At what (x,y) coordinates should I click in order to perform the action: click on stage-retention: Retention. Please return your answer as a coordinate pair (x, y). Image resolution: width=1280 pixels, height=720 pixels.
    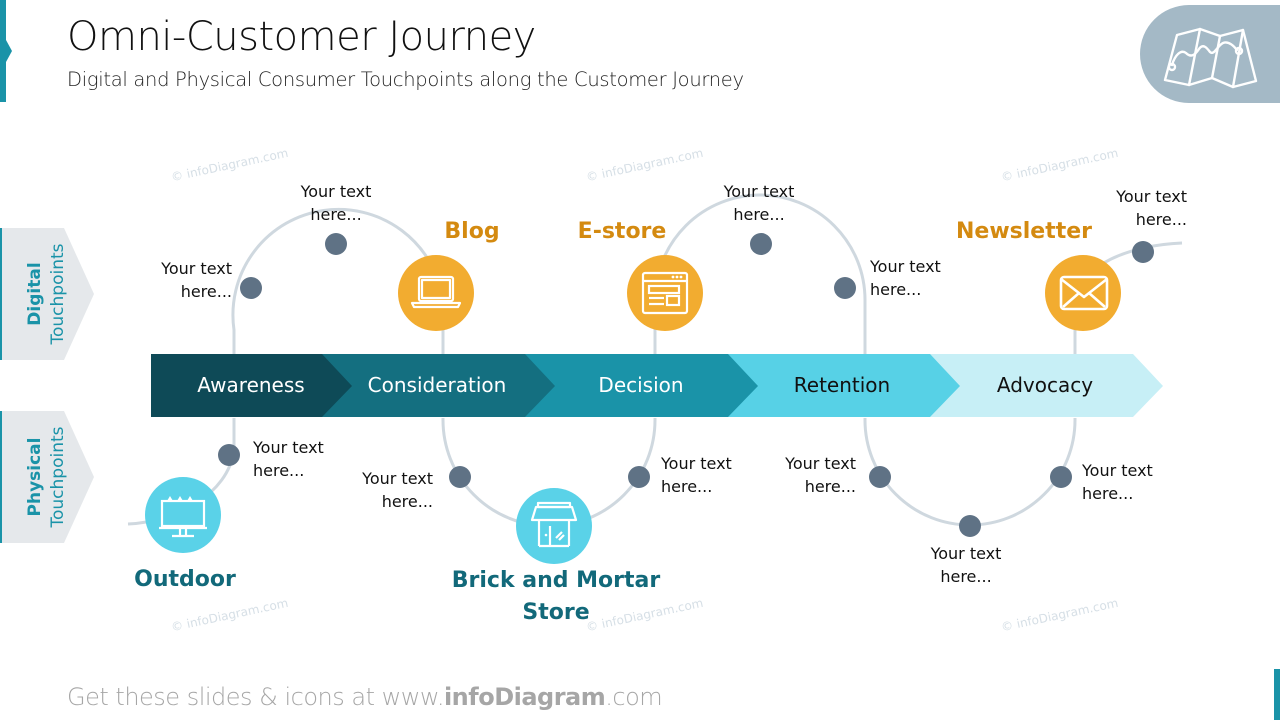
    Looking at the image, I should click on (842, 385).